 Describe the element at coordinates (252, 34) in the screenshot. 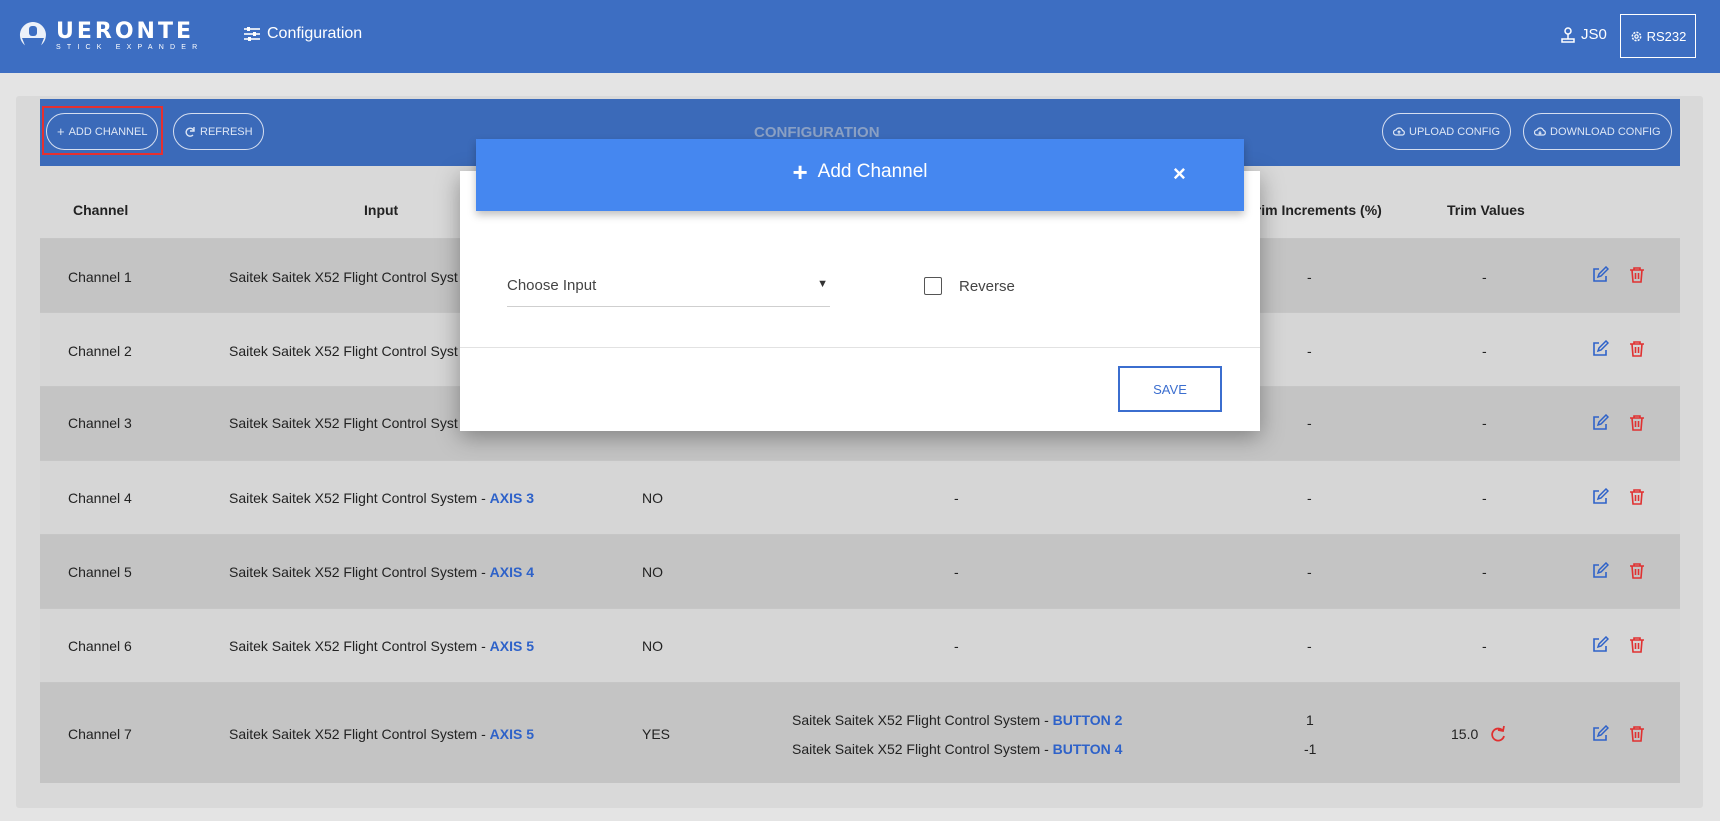

I see `sliders-icon` at that location.